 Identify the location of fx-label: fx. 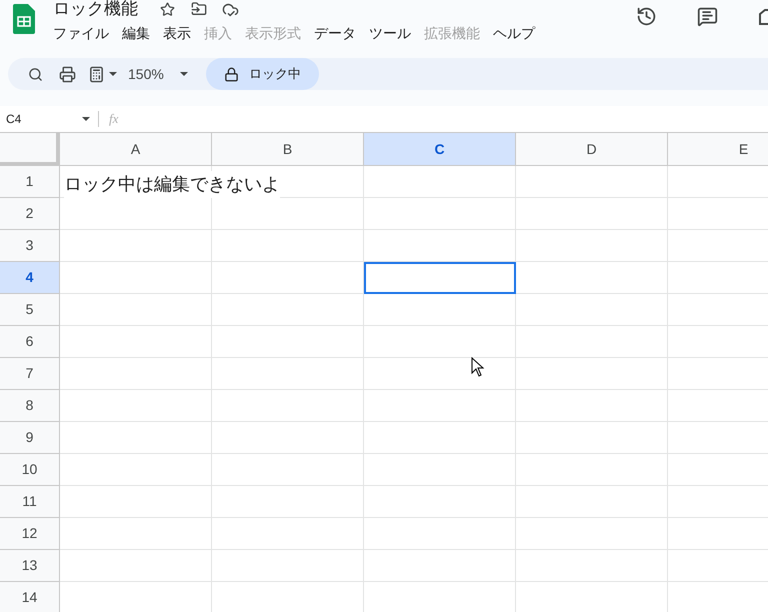
(113, 119).